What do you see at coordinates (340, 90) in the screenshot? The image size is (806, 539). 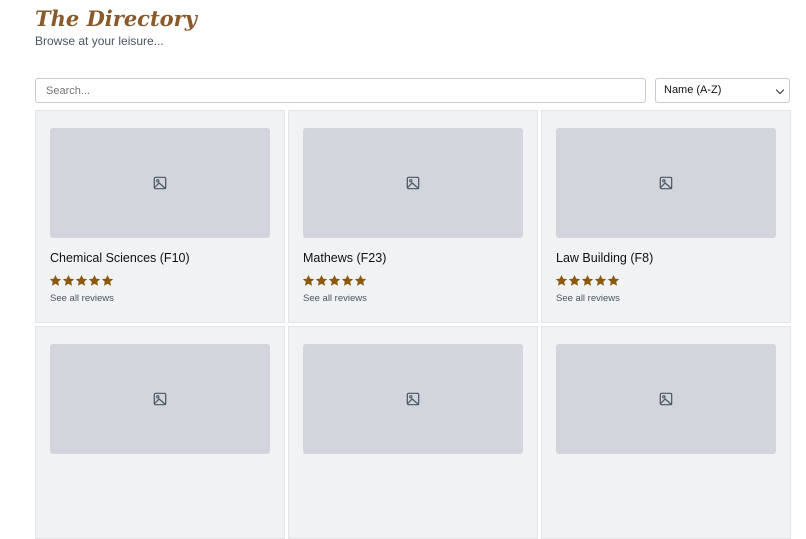 I see `search-input` at bounding box center [340, 90].